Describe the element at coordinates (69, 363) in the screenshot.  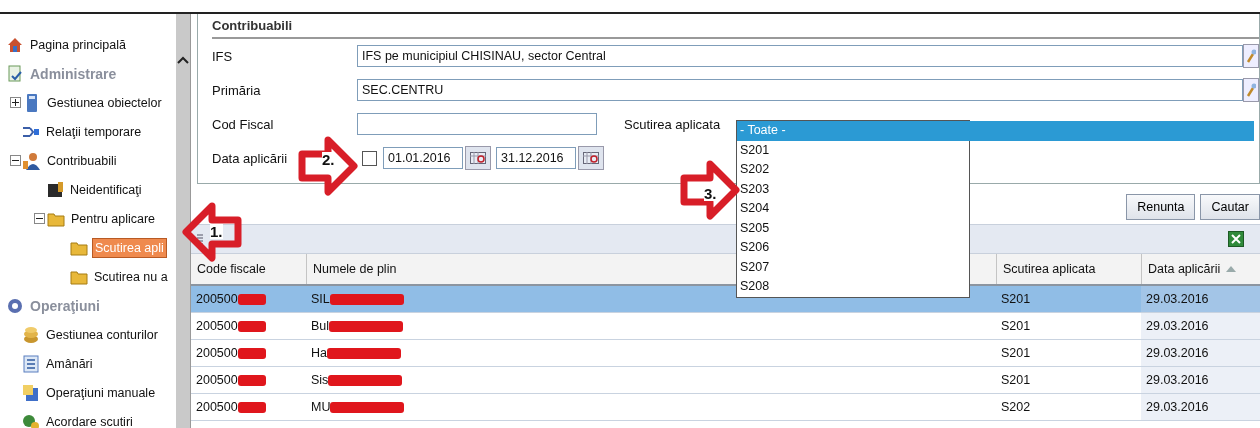
I see `tree-item: Amânări` at that location.